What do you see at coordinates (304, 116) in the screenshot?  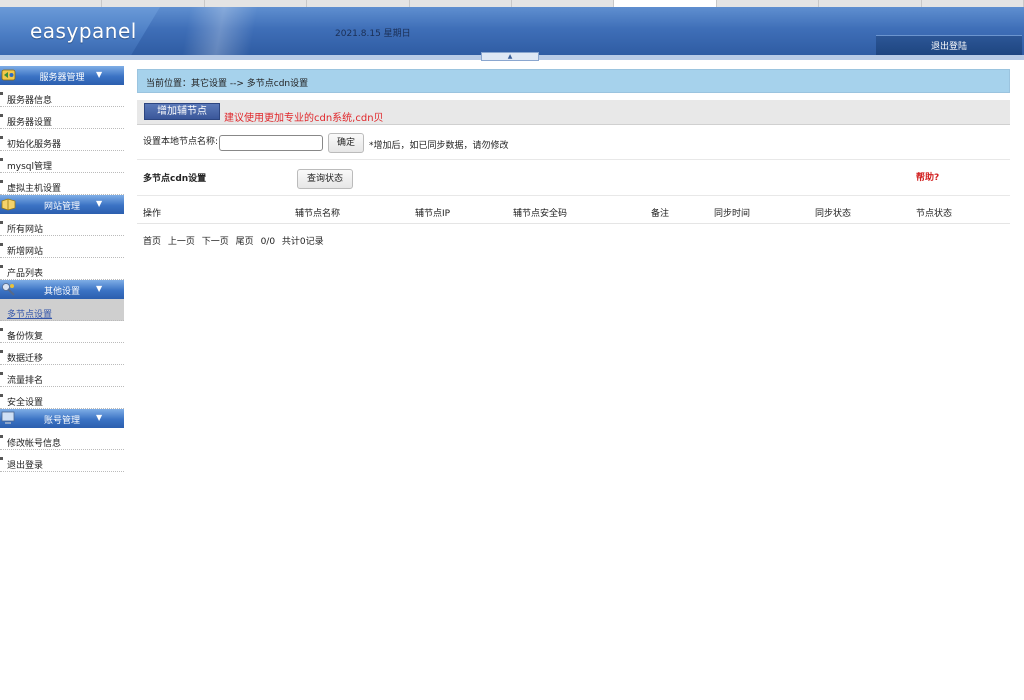 I see `cdn-tip-link: 建议使用更加专业的cdn系统,cdn贝` at bounding box center [304, 116].